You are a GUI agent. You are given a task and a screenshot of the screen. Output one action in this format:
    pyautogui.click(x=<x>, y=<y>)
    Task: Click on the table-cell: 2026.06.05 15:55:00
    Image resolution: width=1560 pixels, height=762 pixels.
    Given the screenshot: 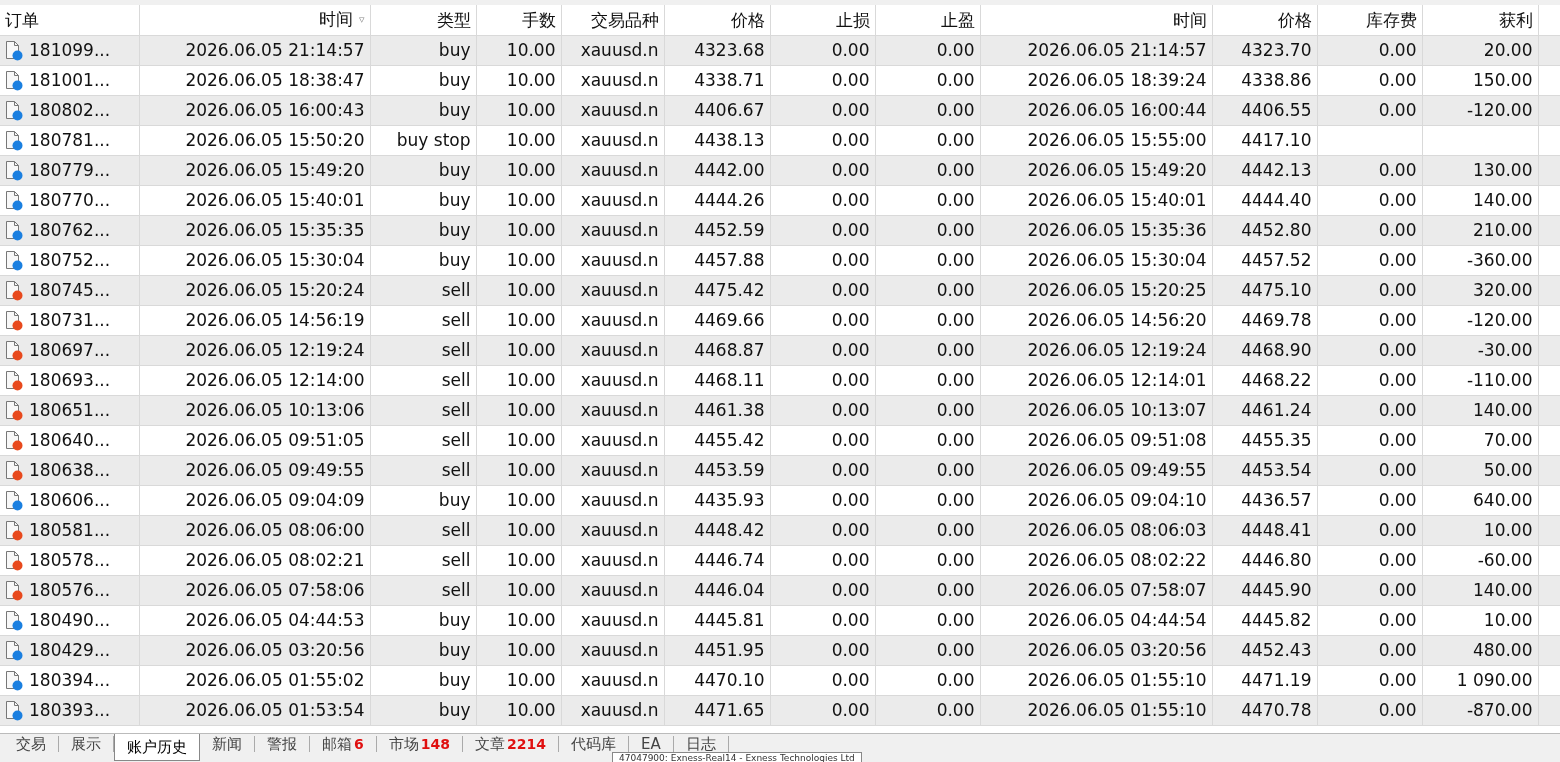 What is the action you would take?
    pyautogui.click(x=1117, y=140)
    